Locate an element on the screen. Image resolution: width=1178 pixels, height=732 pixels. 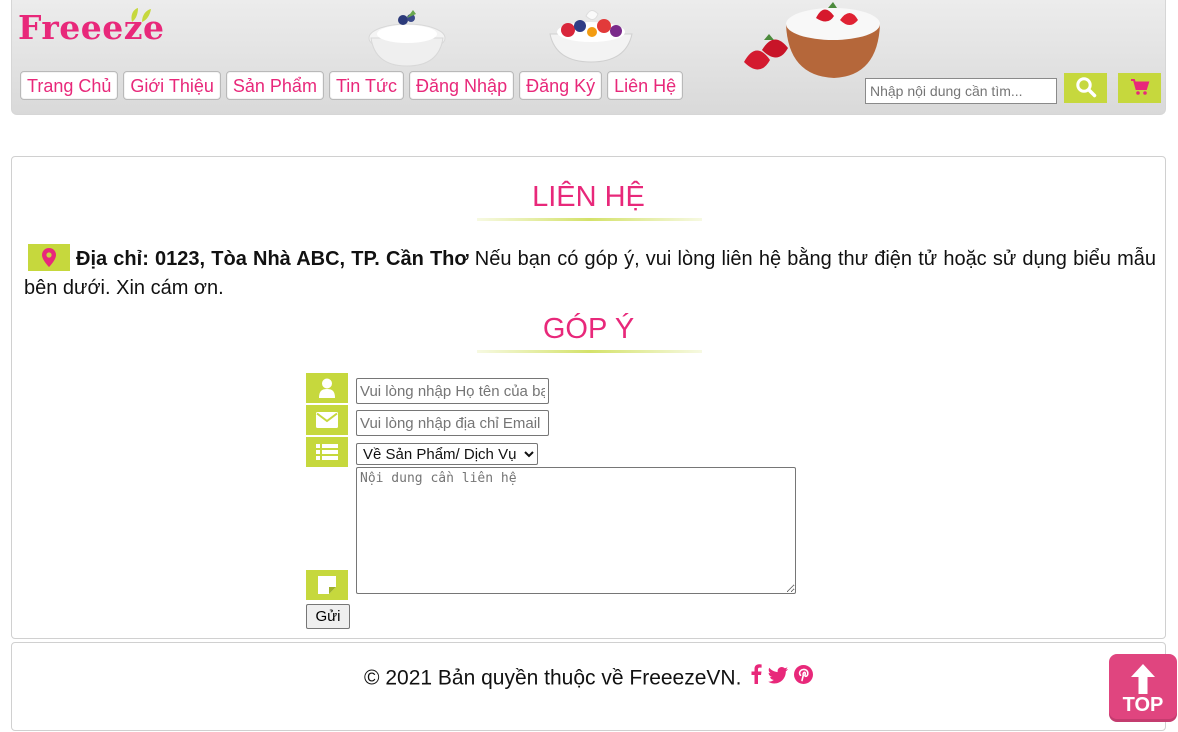
nav-item-about: Giới Thiệu is located at coordinates (172, 85).